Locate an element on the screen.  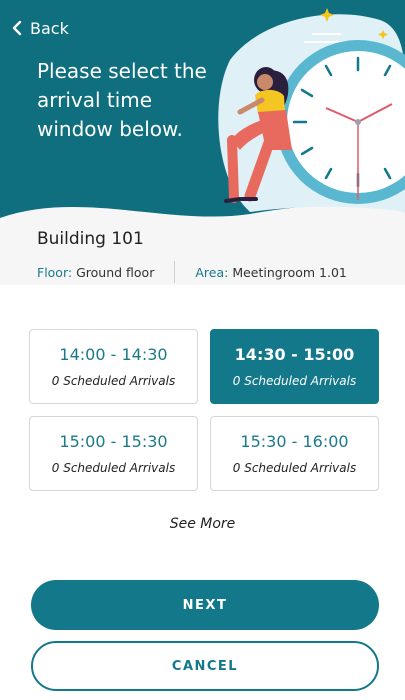
floor-label: Floor: is located at coordinates (55, 272).